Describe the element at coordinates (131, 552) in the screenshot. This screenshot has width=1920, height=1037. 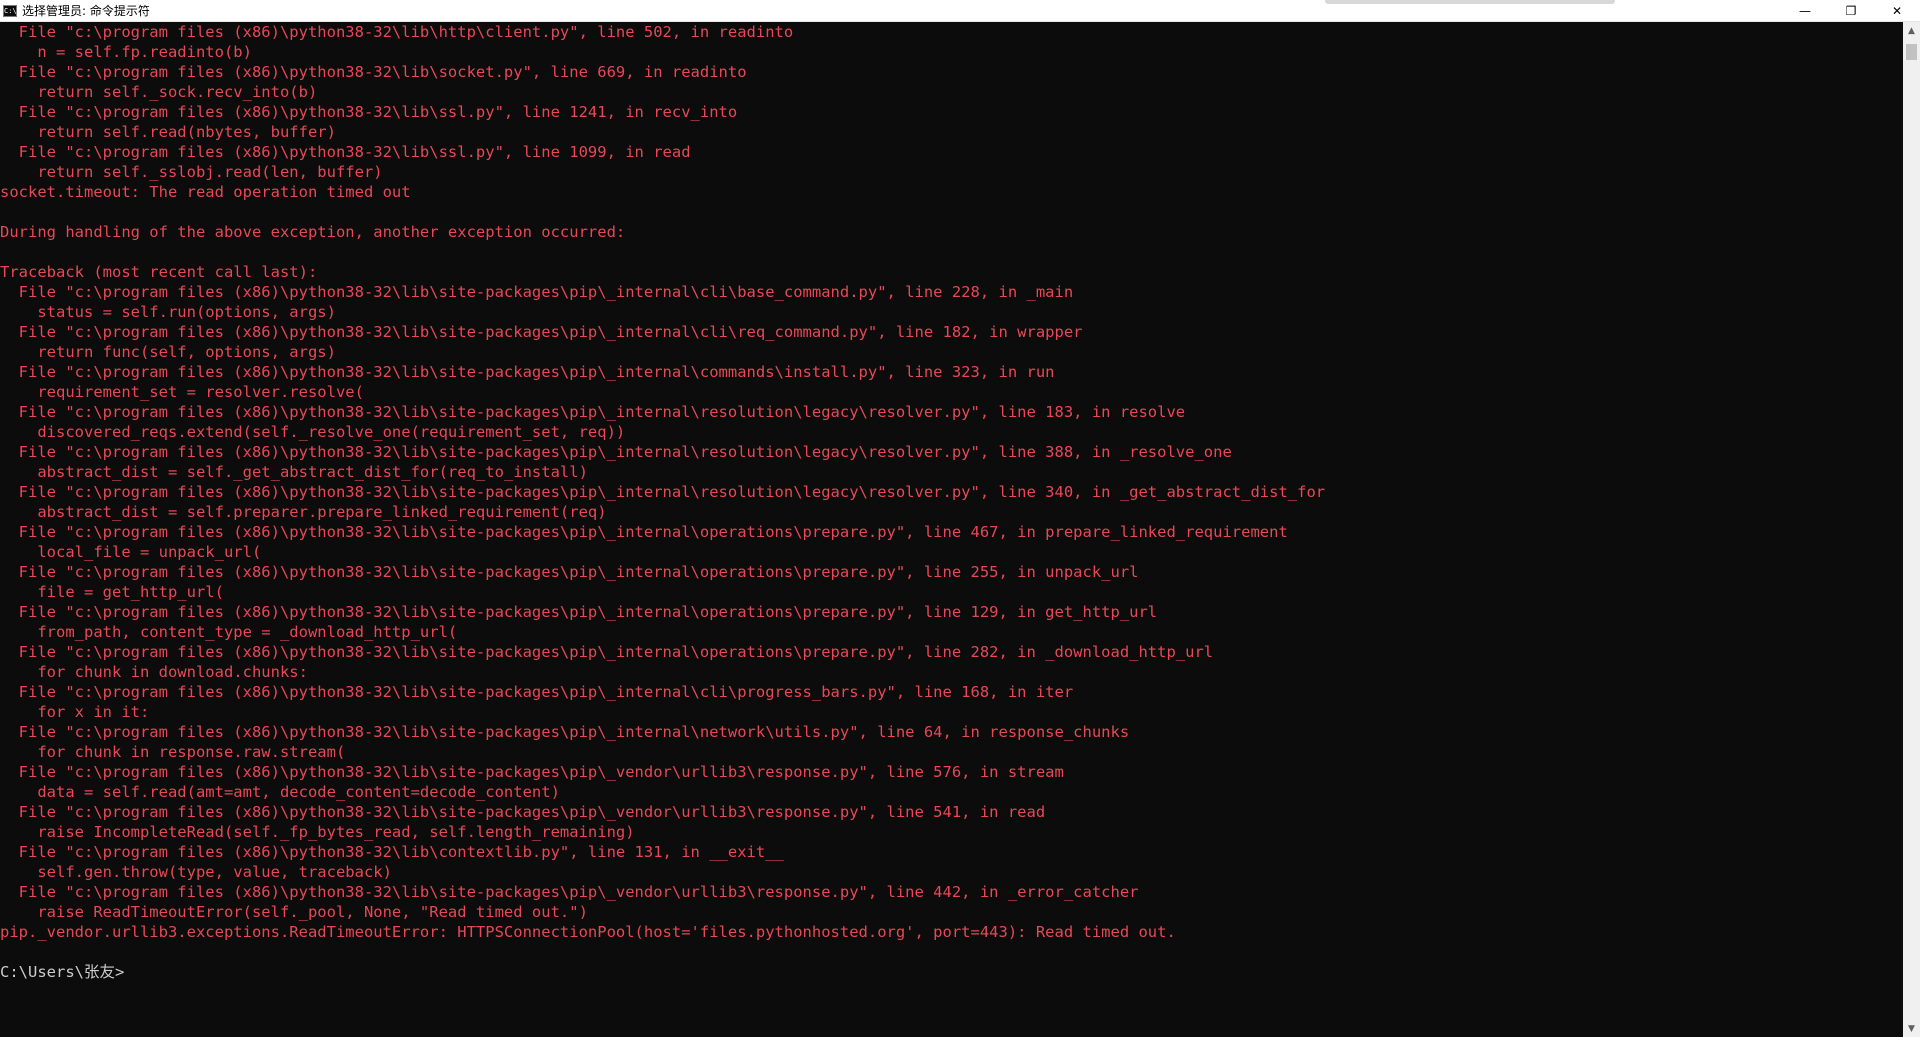
I see `console-line: local_file = unpack_url(` at that location.